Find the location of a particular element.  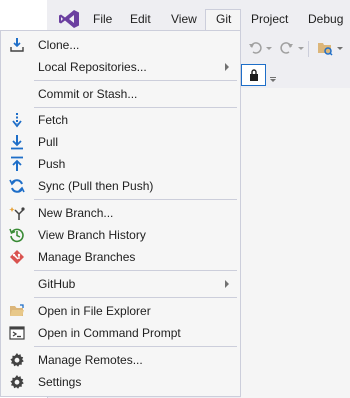

menu-file: File is located at coordinates (102, 19).